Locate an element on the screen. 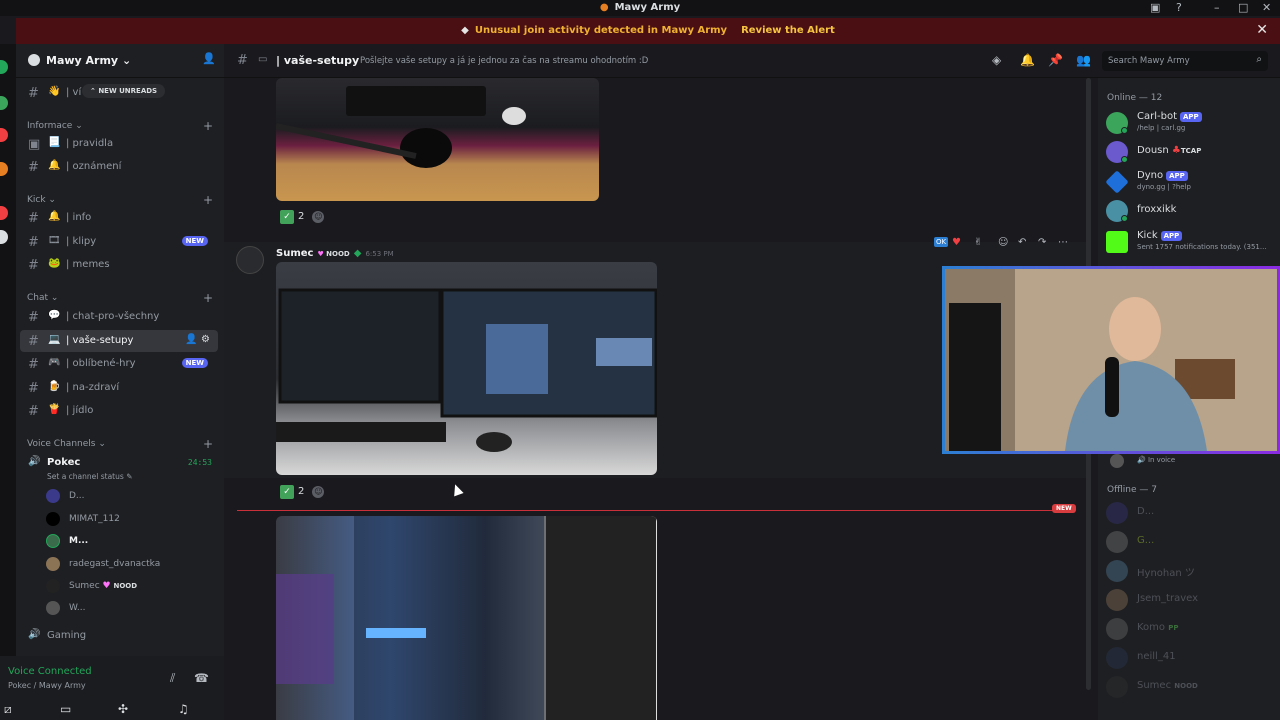 This screenshot has height=720, width=1280. pin-icon: 📌 is located at coordinates (1055, 60).